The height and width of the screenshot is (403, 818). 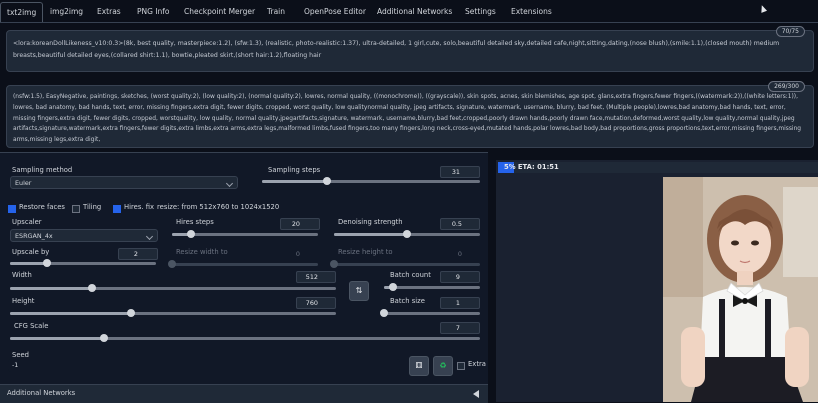 I want to click on width-value: 512, so click(x=311, y=277).